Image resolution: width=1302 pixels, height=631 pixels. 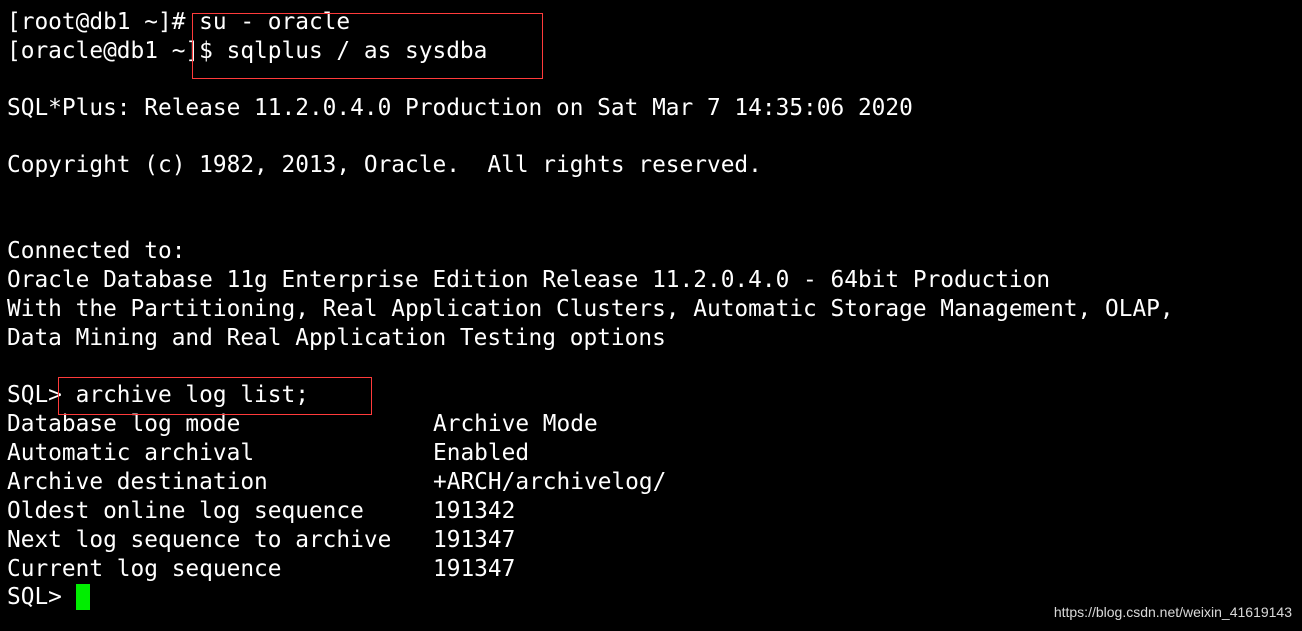 I want to click on output-row: Oldest online log sequence 191342, so click(x=261, y=511).